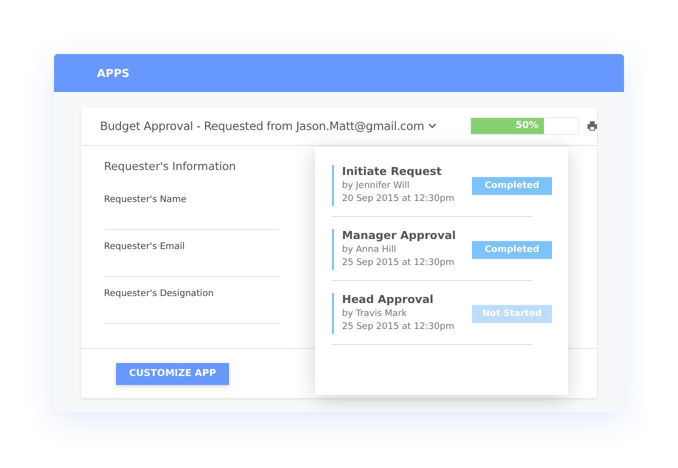  What do you see at coordinates (399, 235) in the screenshot?
I see `step-title: Manager Approval` at bounding box center [399, 235].